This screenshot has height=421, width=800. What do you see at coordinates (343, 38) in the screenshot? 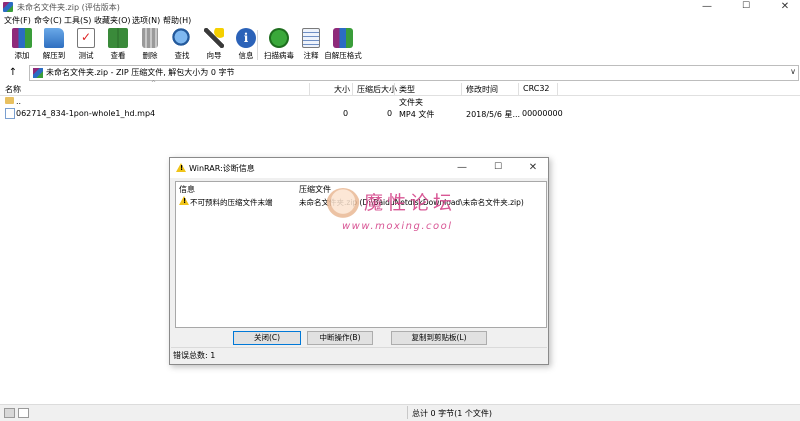
I see `sfx-icon` at bounding box center [343, 38].